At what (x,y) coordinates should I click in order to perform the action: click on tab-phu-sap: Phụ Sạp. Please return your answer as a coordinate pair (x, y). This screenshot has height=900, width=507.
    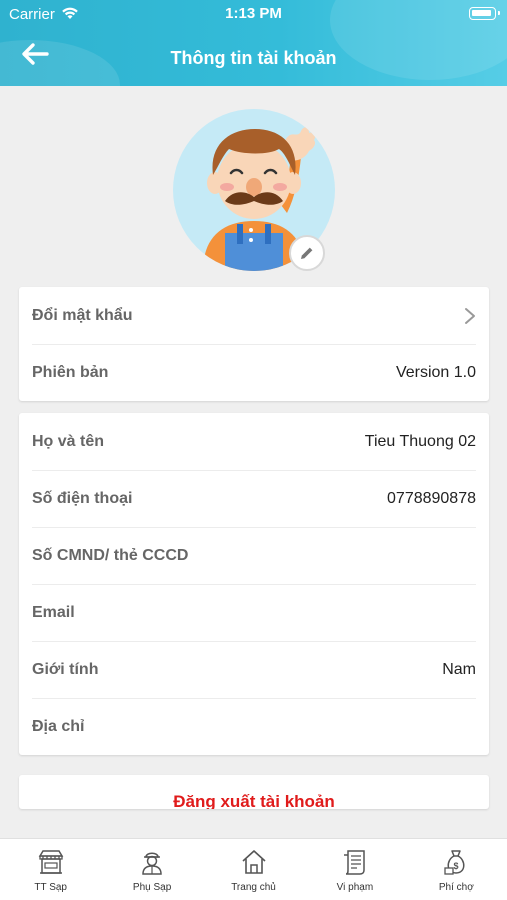
    Looking at the image, I should click on (151, 869).